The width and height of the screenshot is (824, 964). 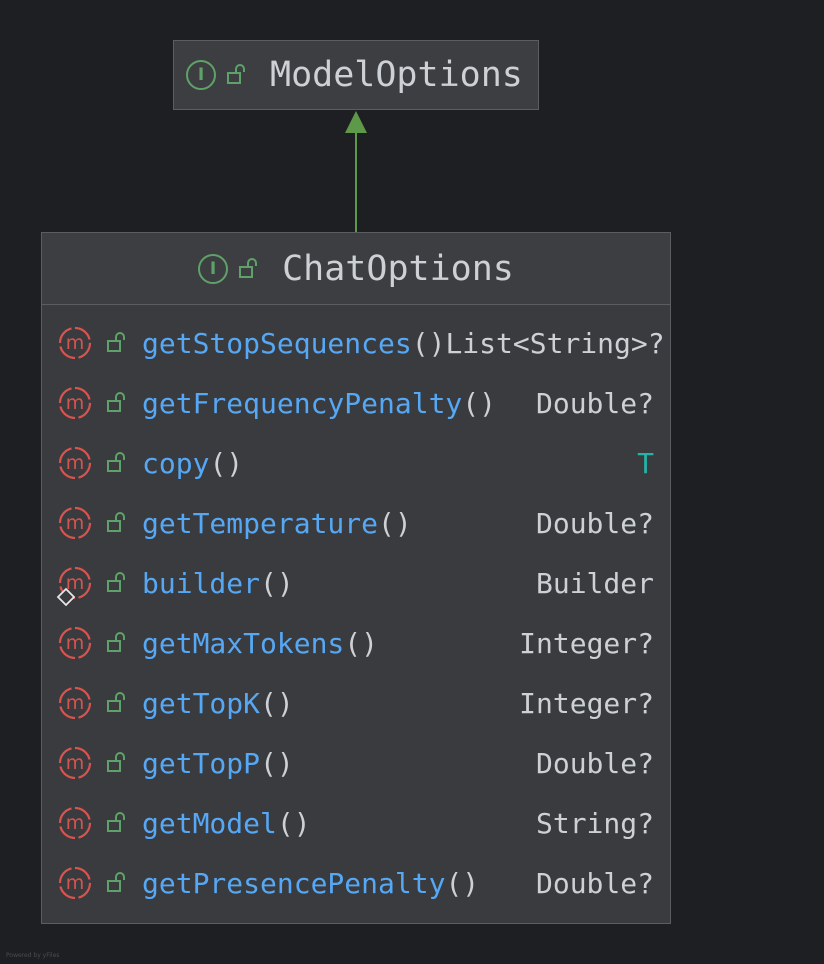 I want to click on method-identifier: getModel, so click(x=209, y=823).